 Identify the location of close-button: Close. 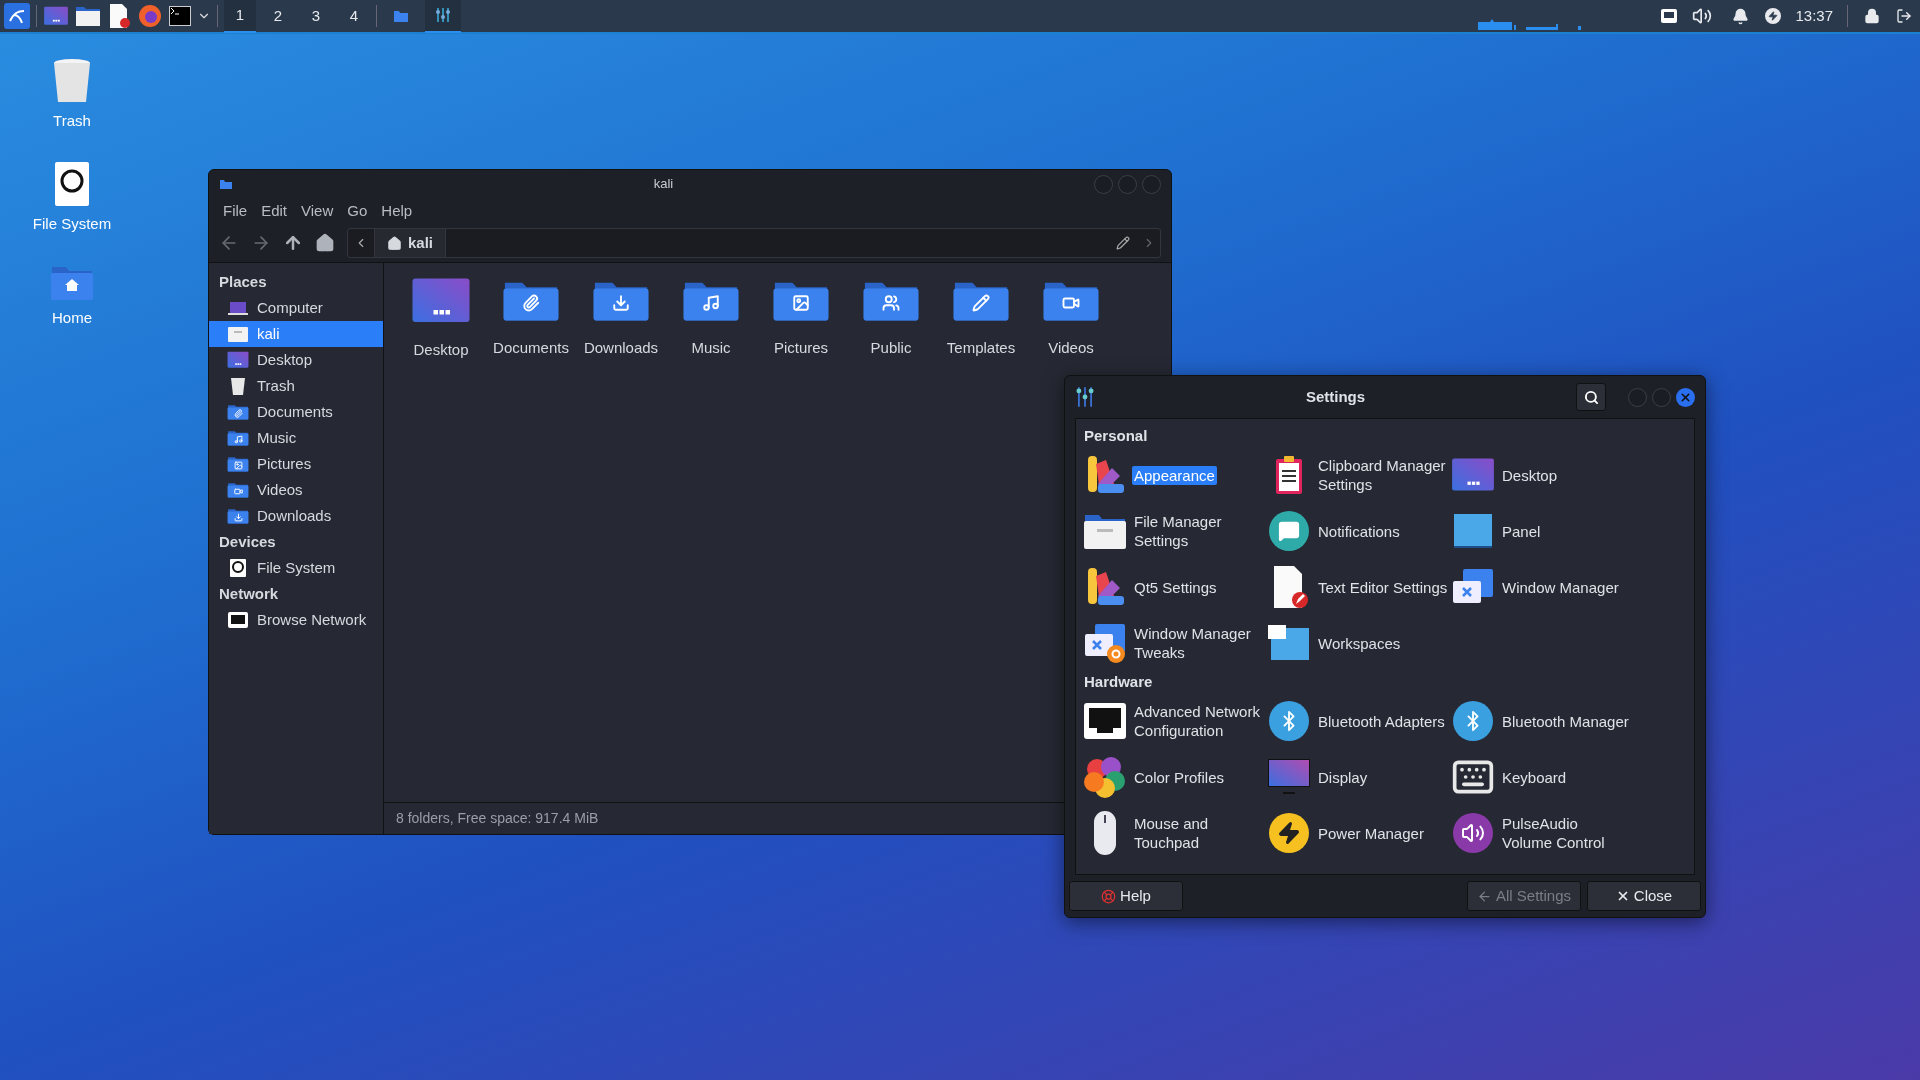
(1644, 896).